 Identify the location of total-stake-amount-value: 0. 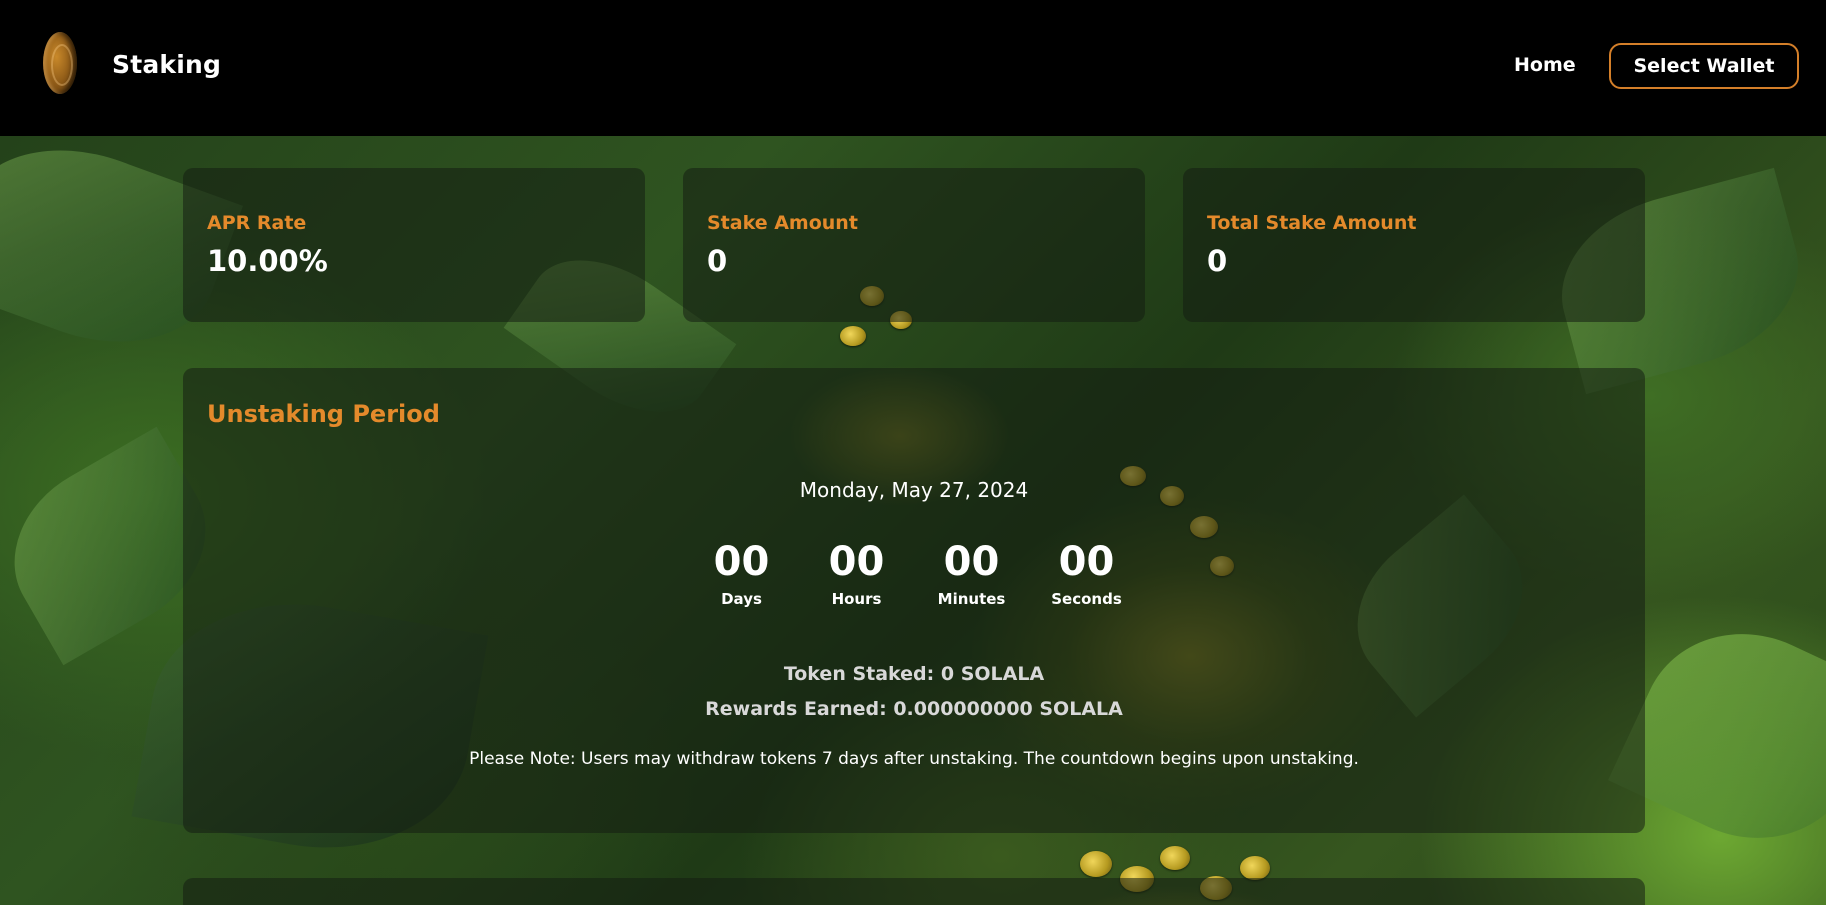
(1217, 261).